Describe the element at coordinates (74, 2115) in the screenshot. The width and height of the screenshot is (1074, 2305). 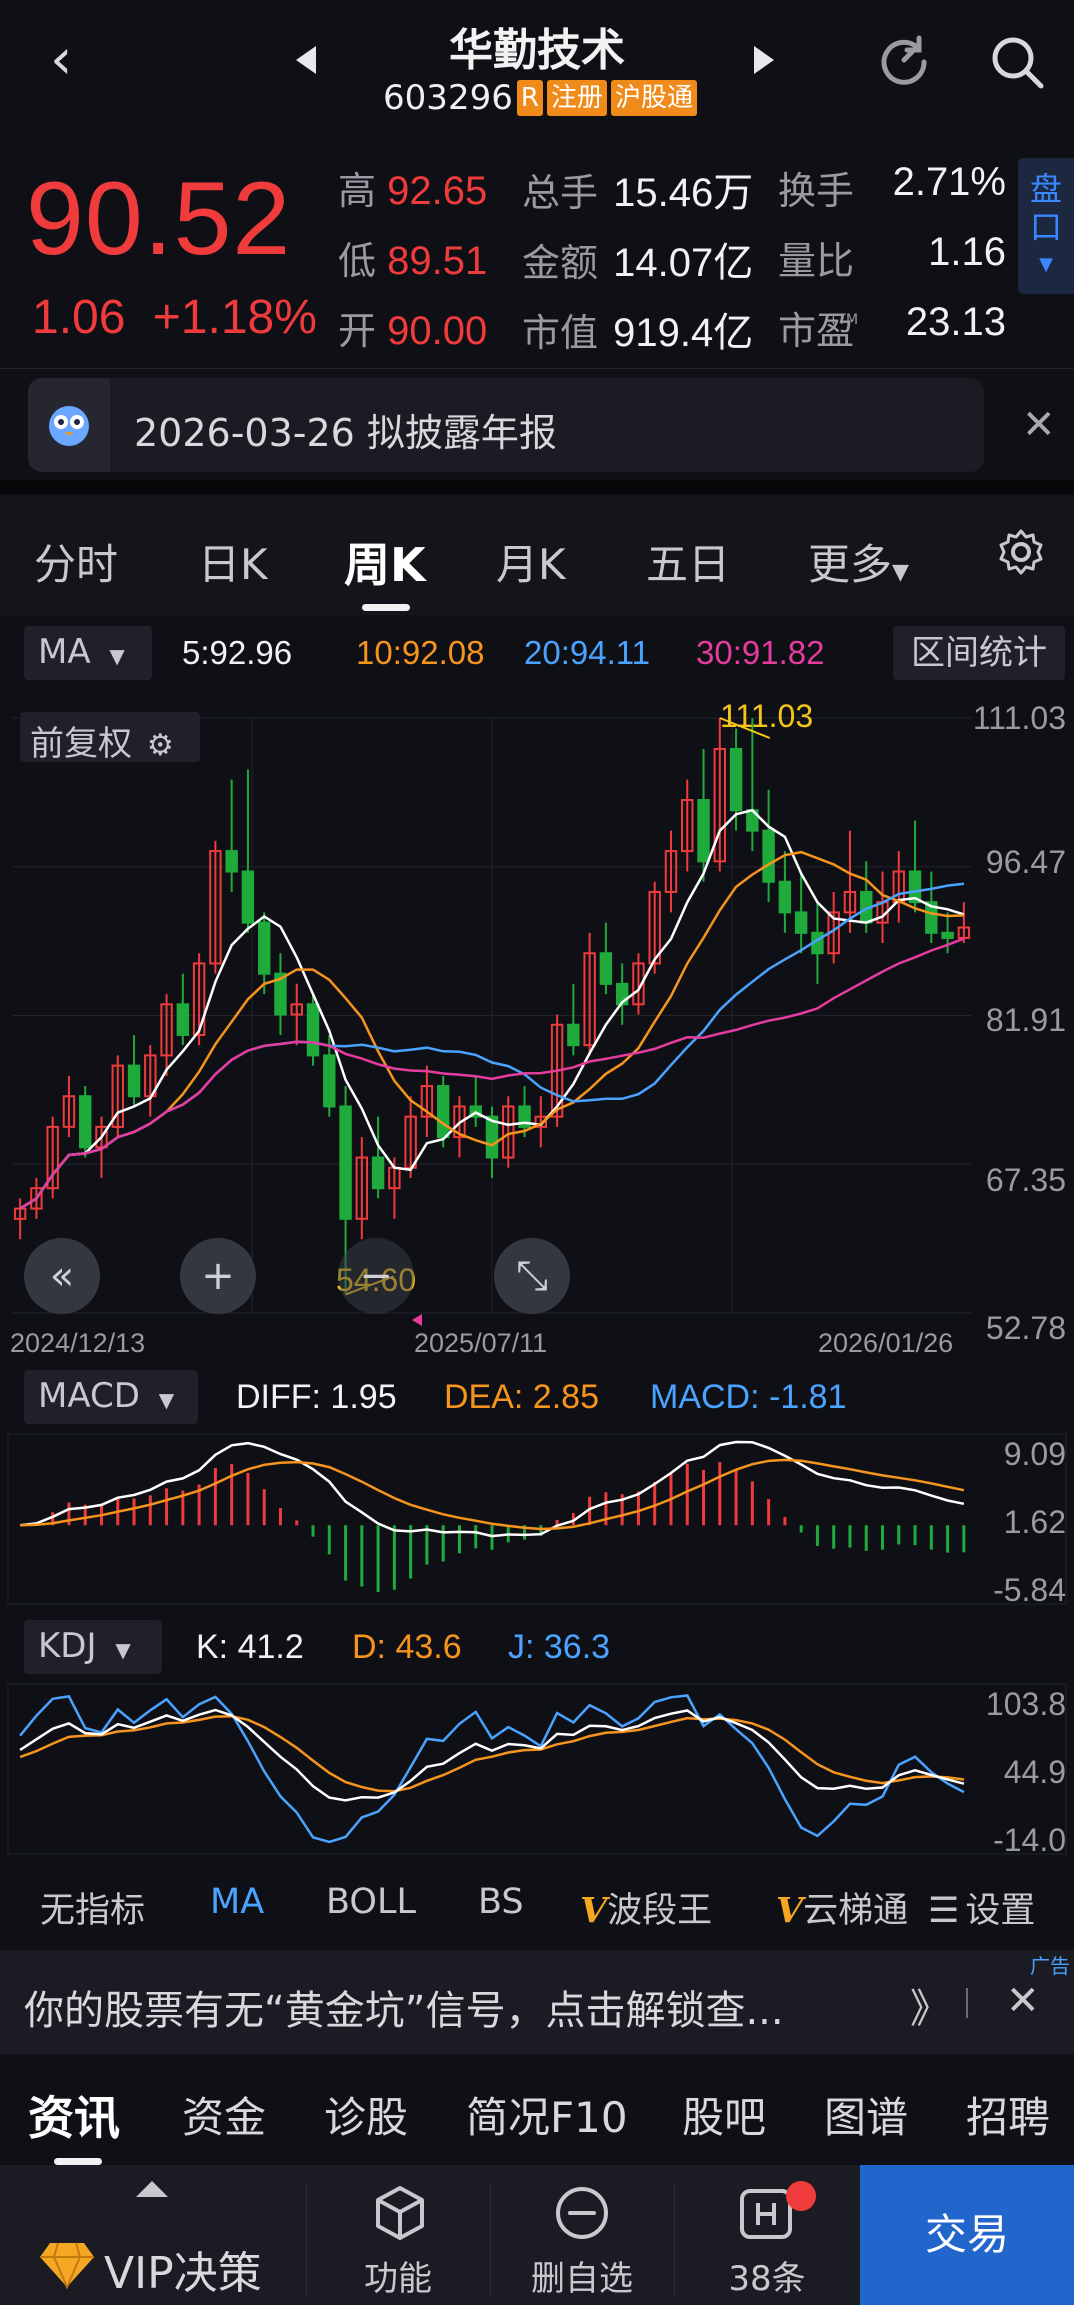
I see `tab-news: 资讯` at that location.